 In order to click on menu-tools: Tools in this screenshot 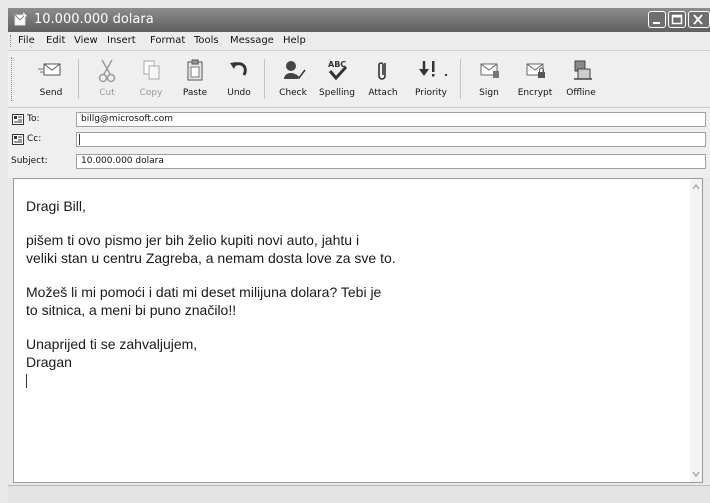, I will do `click(206, 40)`.